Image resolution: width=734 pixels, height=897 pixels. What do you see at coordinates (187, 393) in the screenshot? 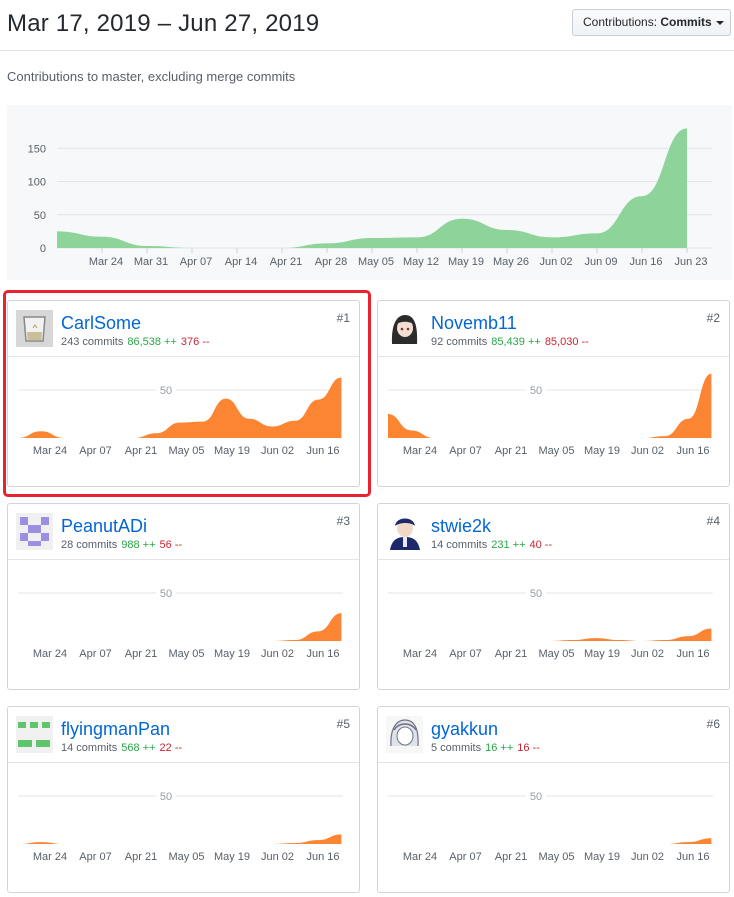
I see `highlight-box` at bounding box center [187, 393].